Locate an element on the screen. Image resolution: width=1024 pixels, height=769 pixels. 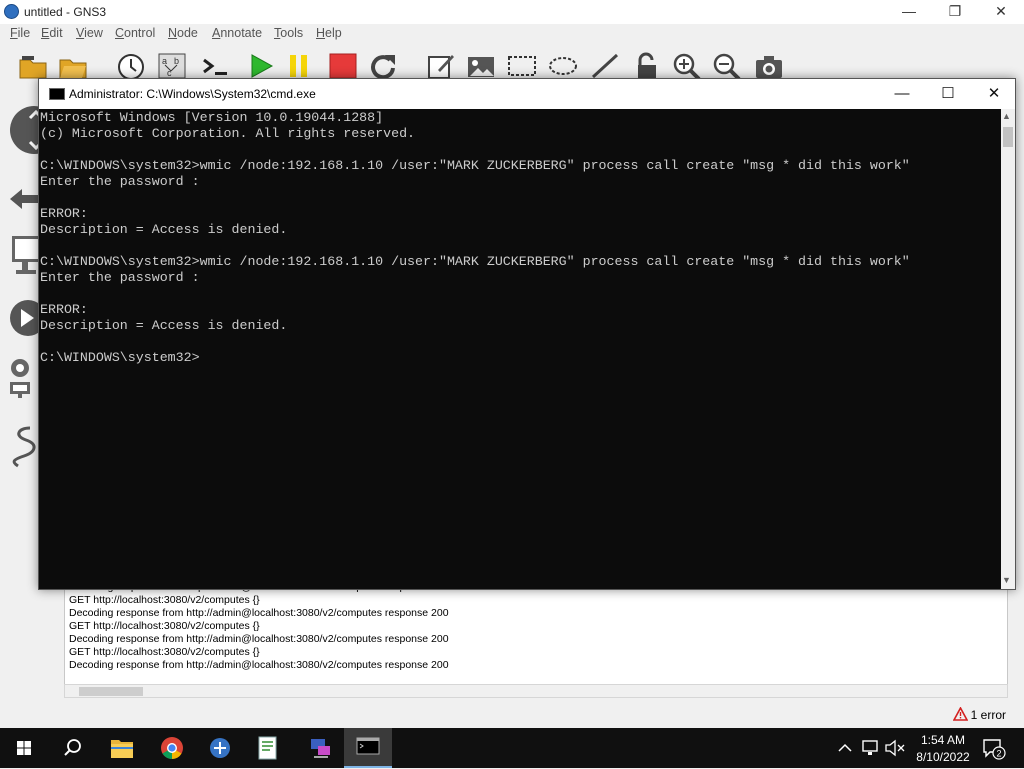
search-icon is located at coordinates (72, 748).